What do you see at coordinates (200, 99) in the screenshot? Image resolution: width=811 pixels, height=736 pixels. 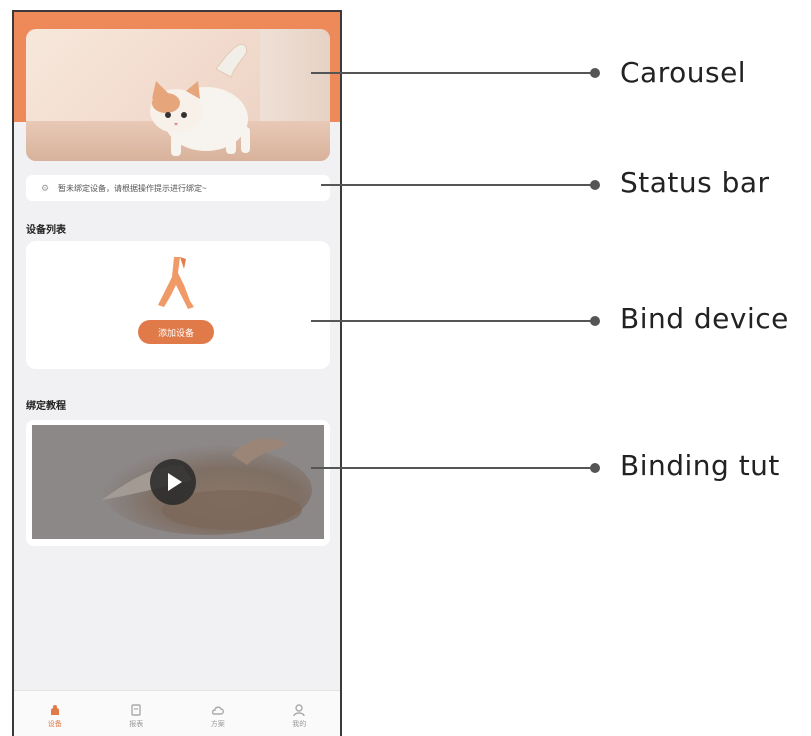 I see `kitten-image` at bounding box center [200, 99].